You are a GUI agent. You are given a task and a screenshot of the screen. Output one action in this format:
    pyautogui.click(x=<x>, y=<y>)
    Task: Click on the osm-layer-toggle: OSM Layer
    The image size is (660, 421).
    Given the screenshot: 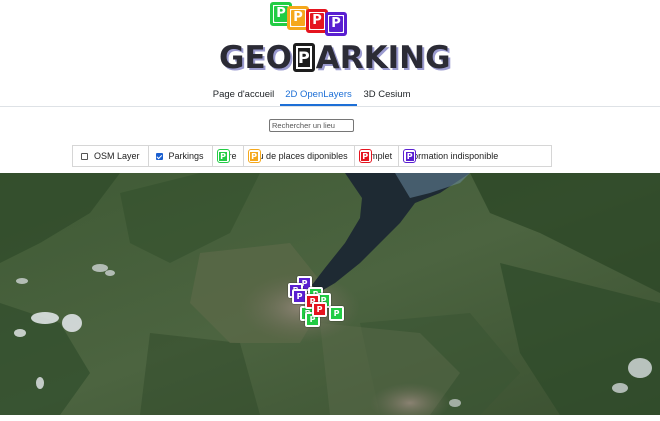 What is the action you would take?
    pyautogui.click(x=111, y=156)
    